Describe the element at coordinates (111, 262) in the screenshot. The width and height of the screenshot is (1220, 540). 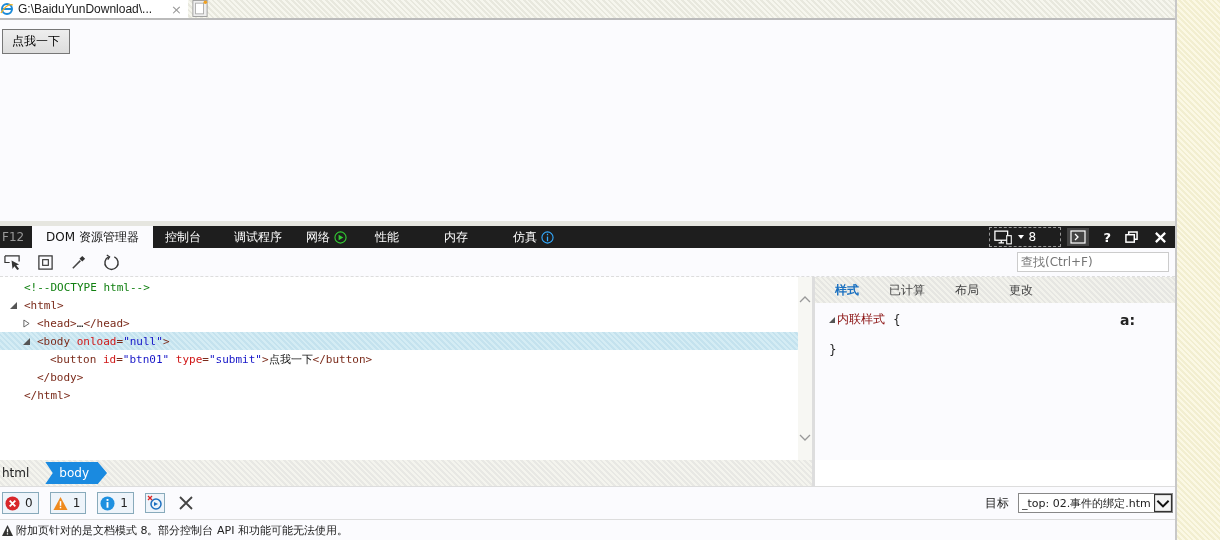
I see `refresh-icon` at that location.